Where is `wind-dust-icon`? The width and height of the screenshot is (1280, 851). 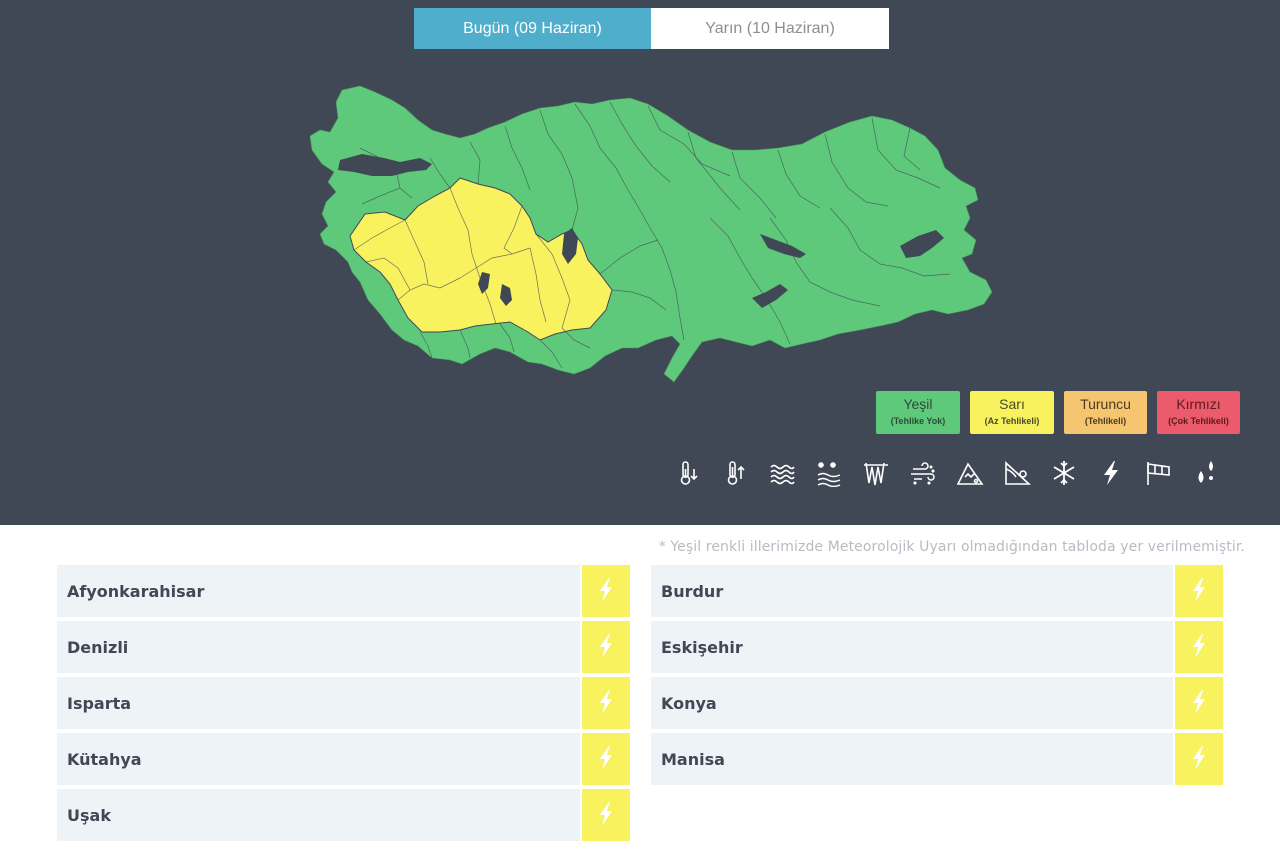 wind-dust-icon is located at coordinates (923, 473).